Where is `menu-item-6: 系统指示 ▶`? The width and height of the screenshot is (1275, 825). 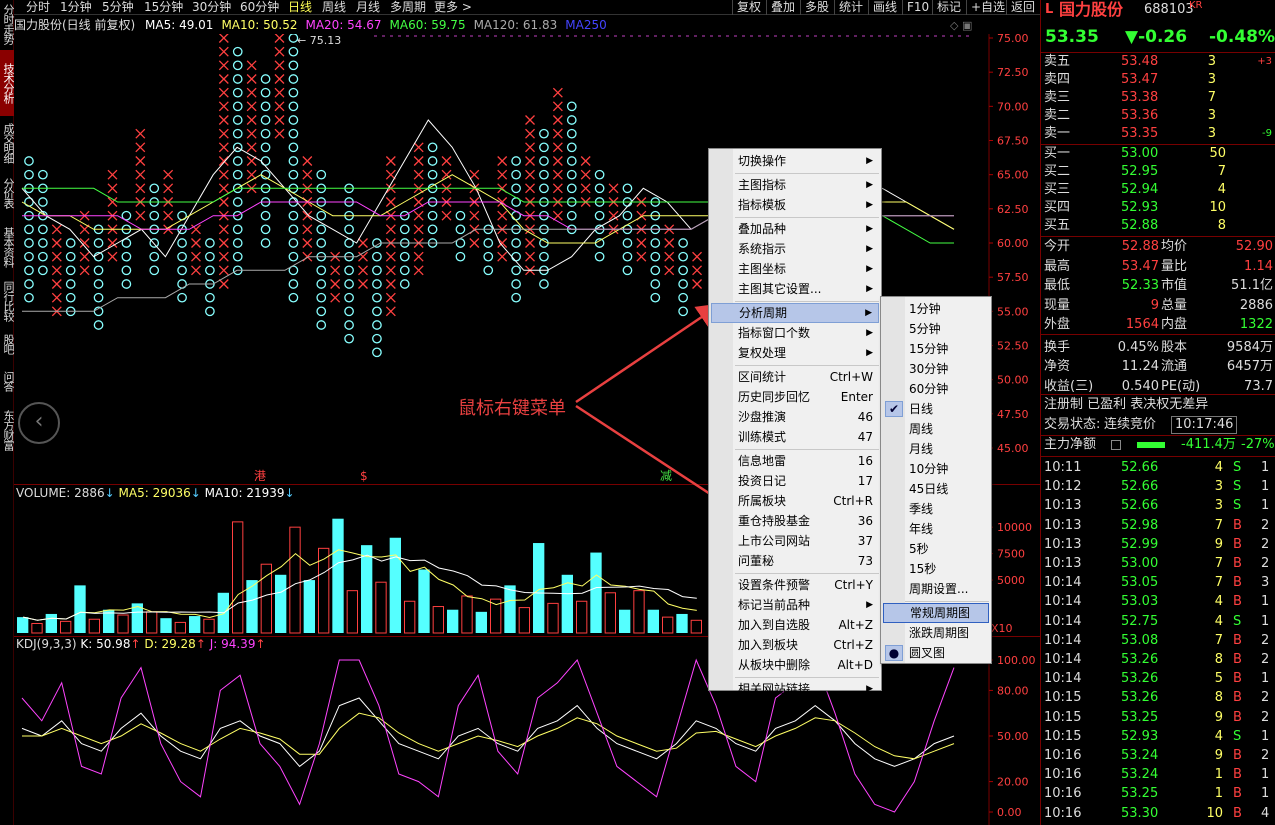
menu-item-6: 系统指示 ▶ is located at coordinates (795, 249).